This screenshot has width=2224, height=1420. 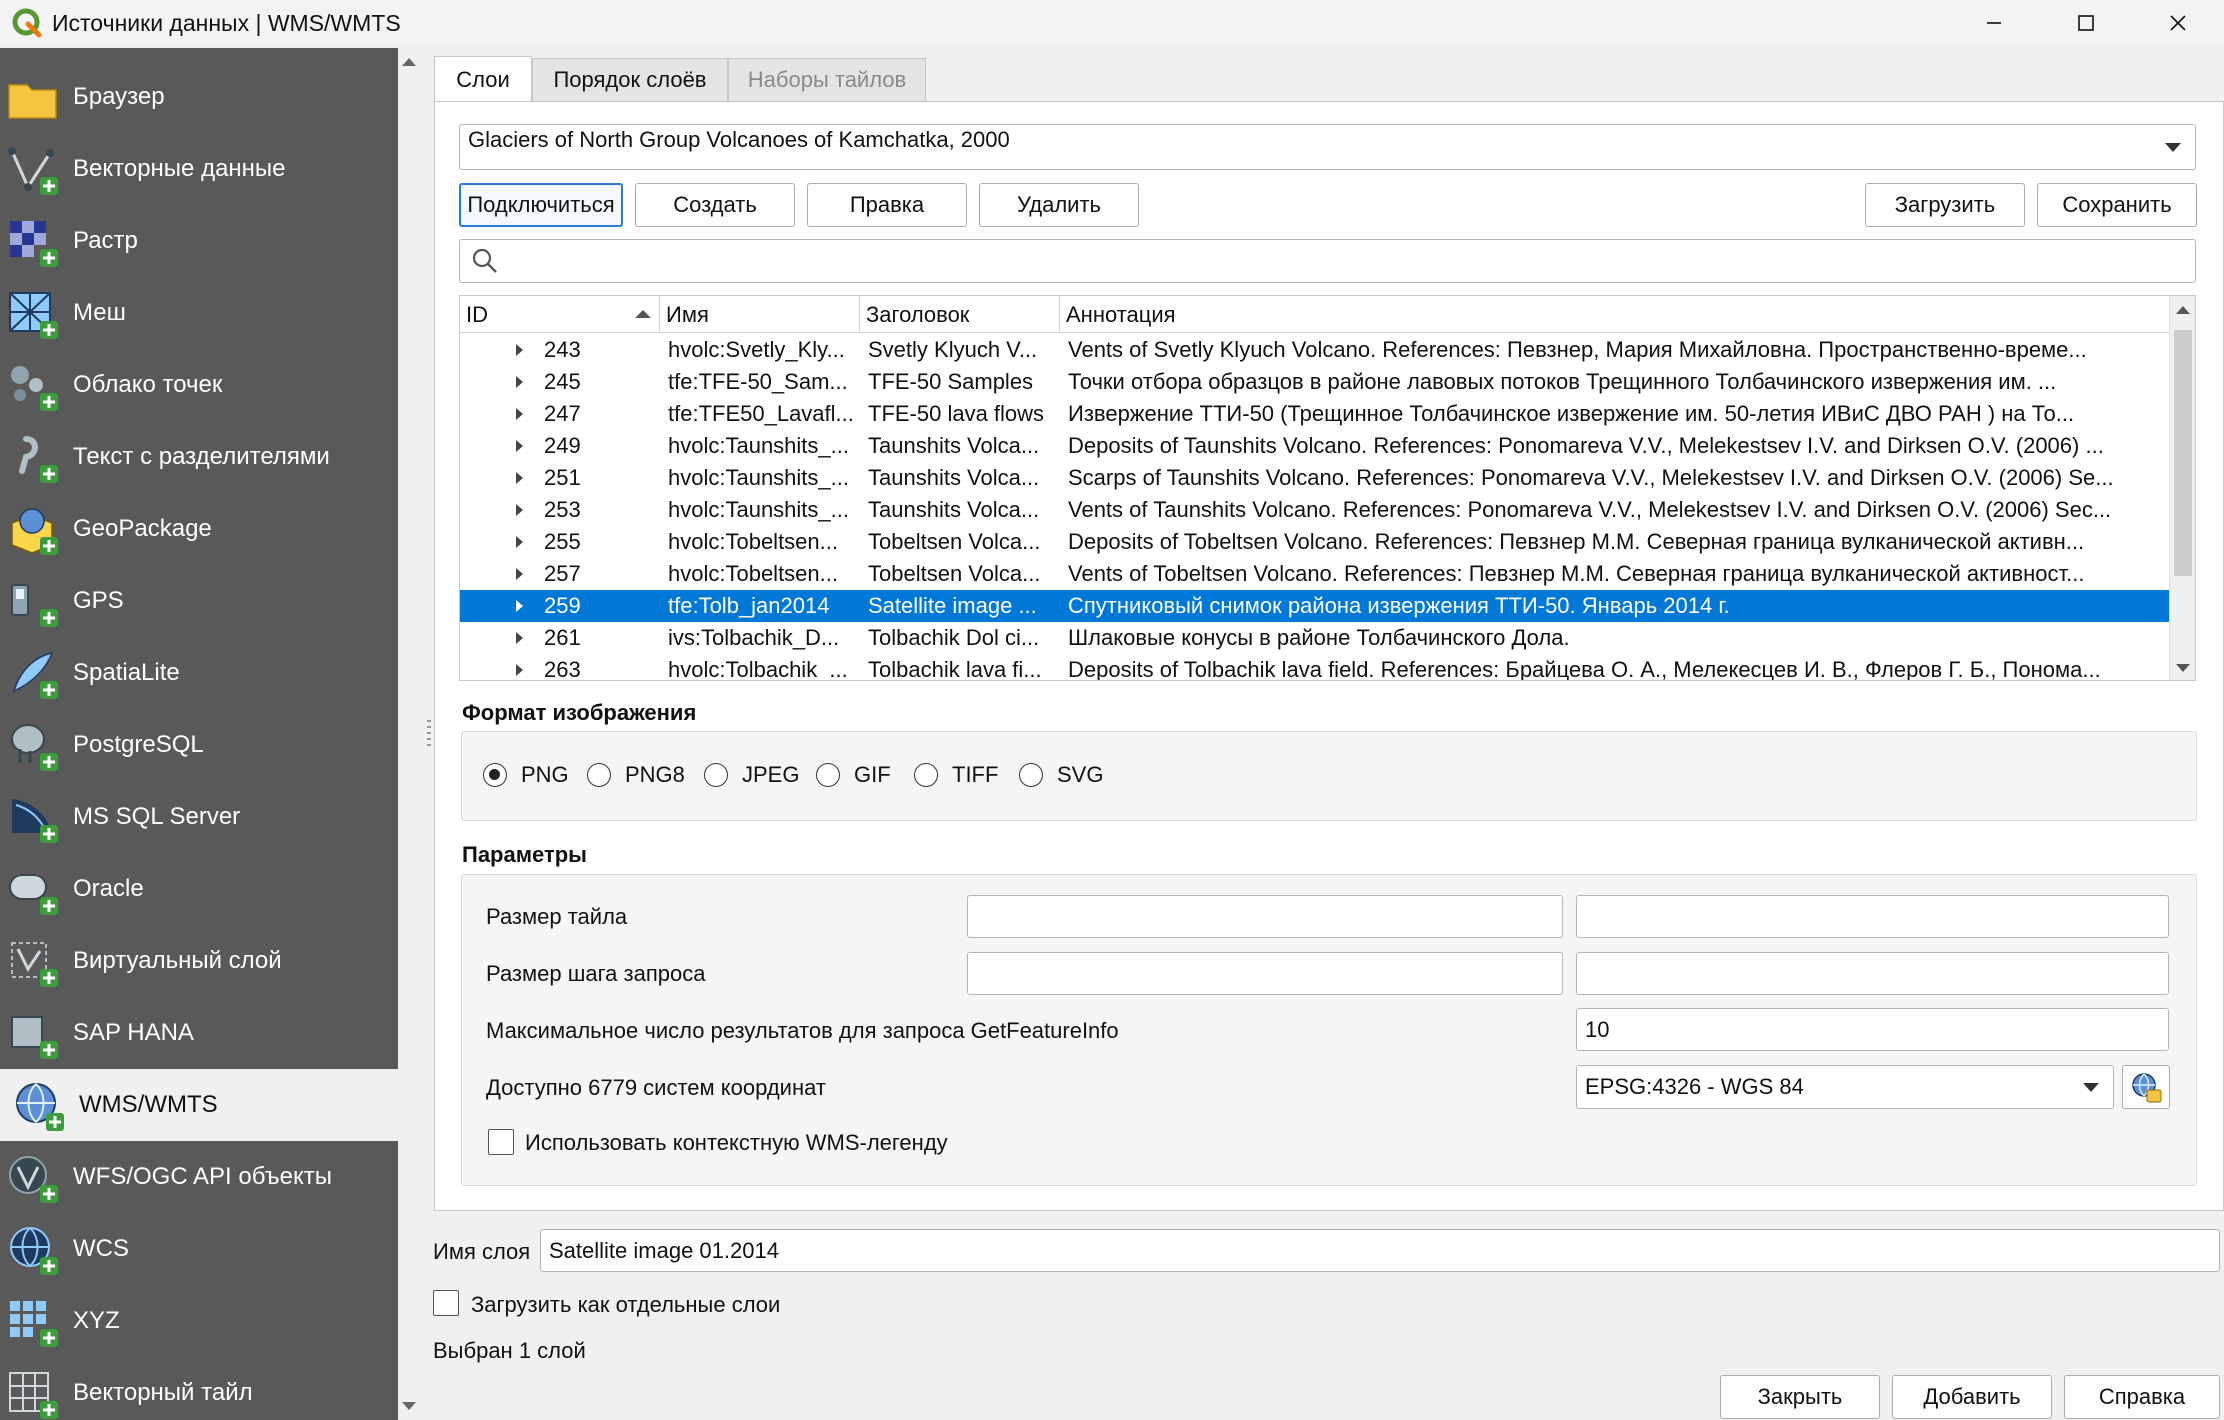 What do you see at coordinates (199, 457) in the screenshot?
I see `sidebar-item-delimited-text: Текст с разделителями` at bounding box center [199, 457].